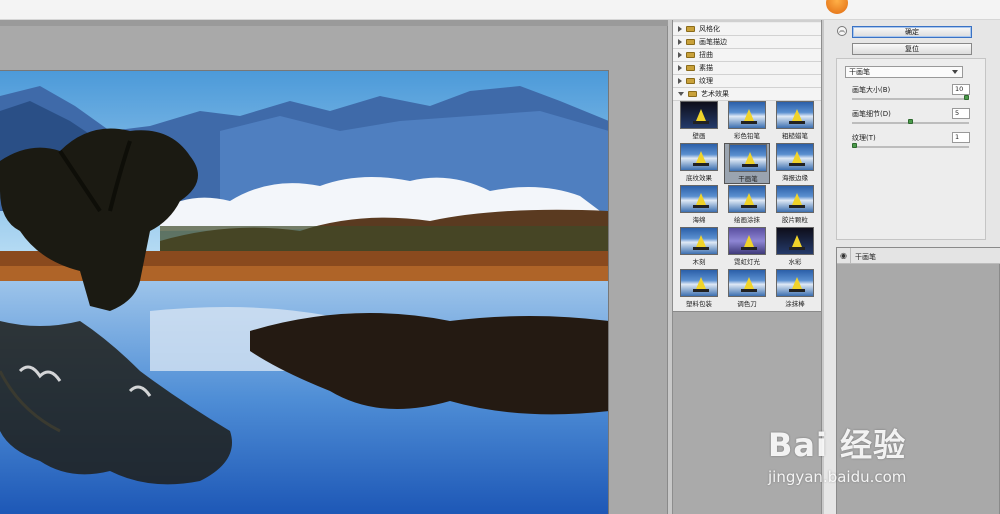 This screenshot has width=1000, height=514. What do you see at coordinates (748, 179) in the screenshot?
I see `thumbnail-label: 干画笔` at bounding box center [748, 179].